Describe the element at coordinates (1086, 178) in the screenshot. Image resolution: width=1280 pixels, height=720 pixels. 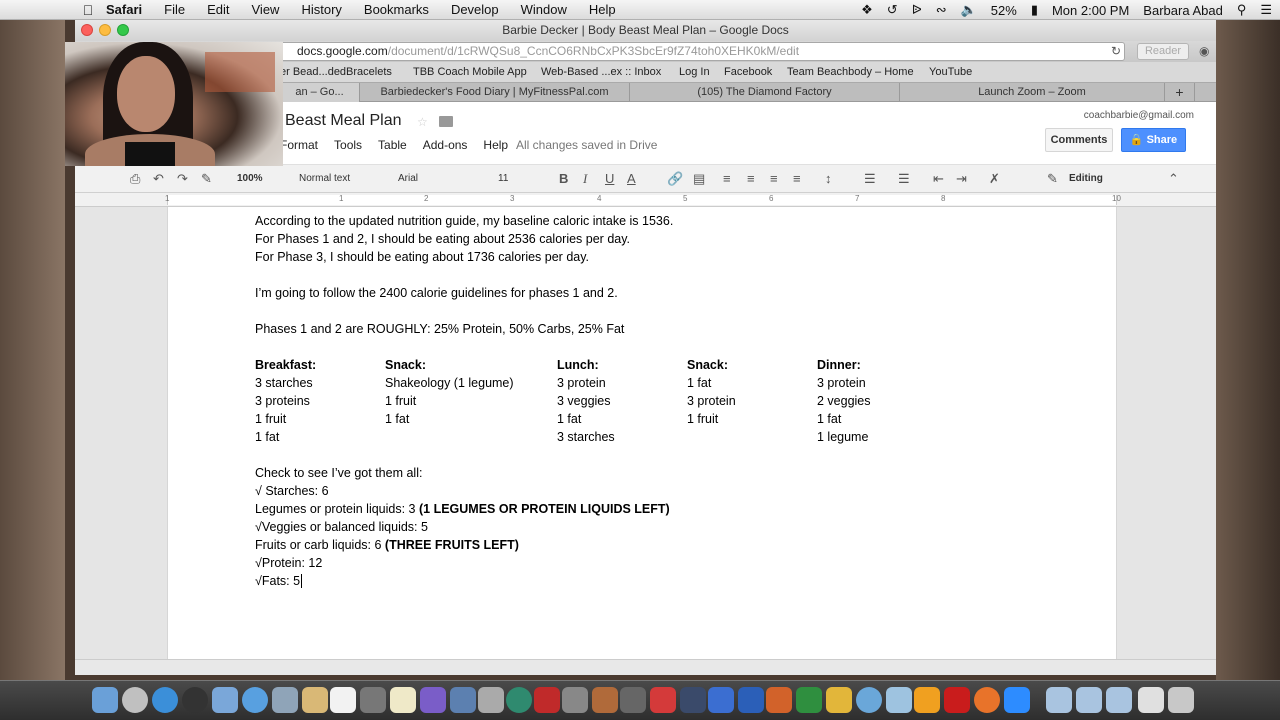
I see `editing-mode-select: Editing` at that location.